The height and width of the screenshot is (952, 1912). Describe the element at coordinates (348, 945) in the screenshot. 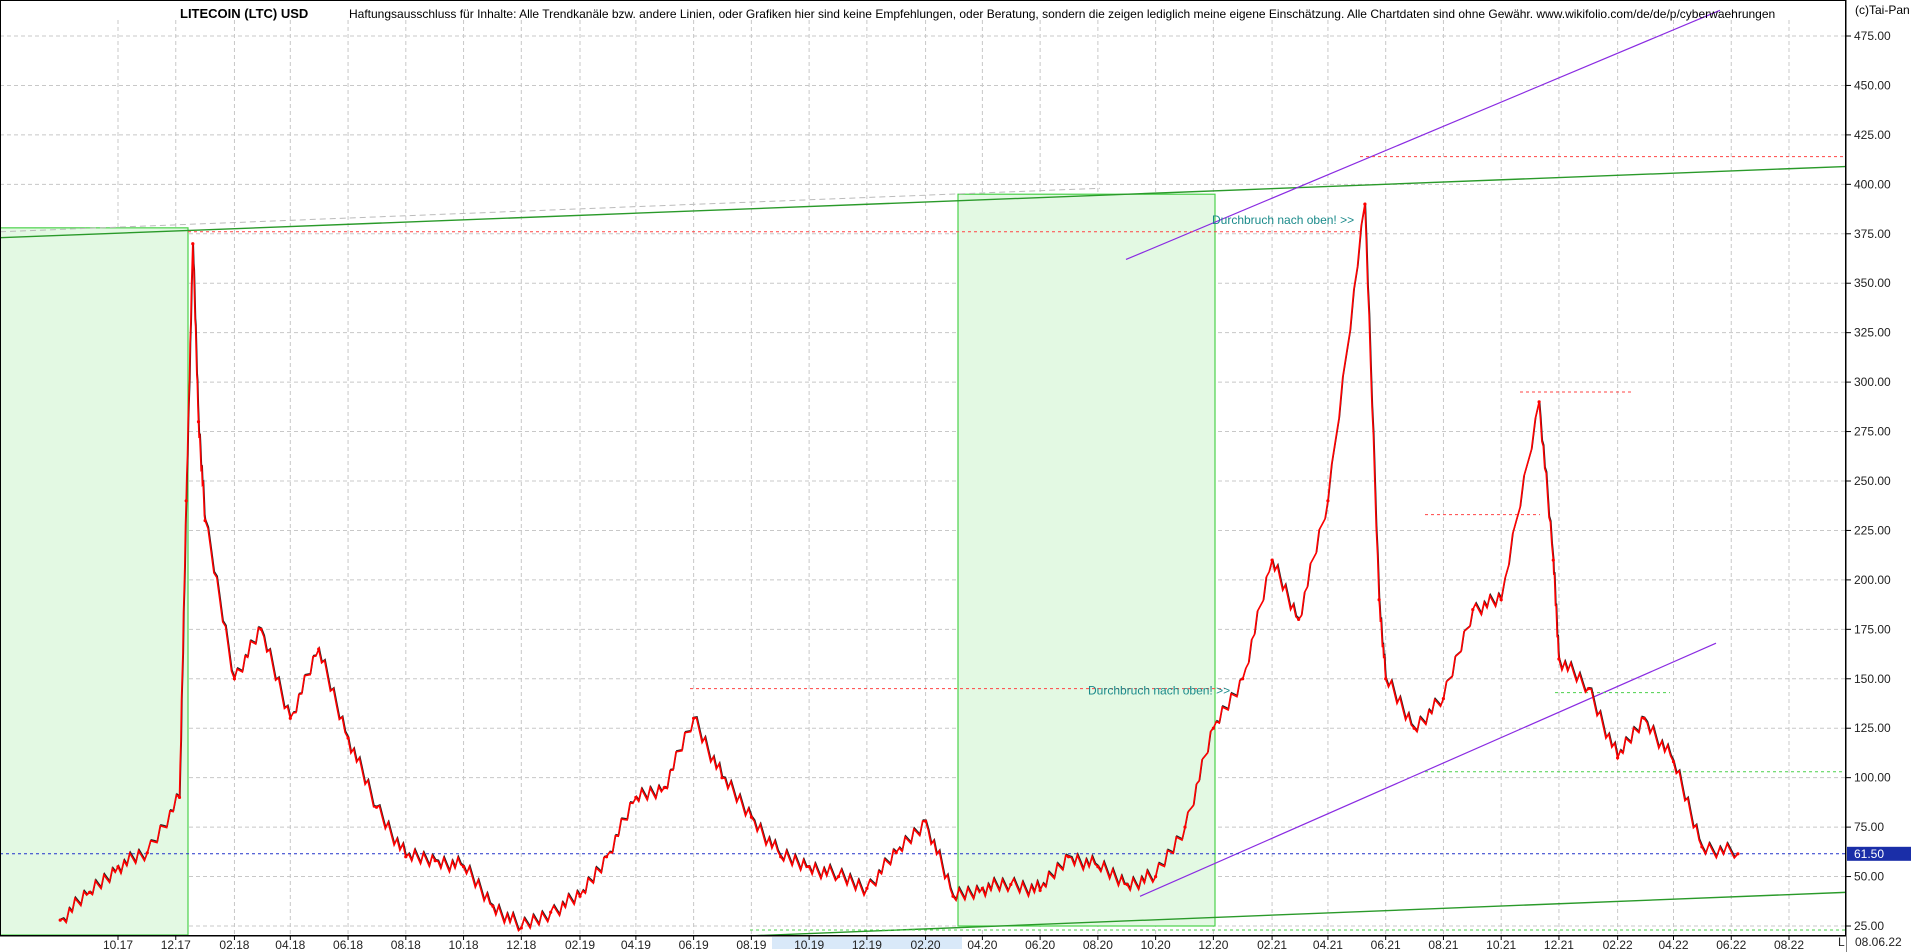

I see `x-tick-label: 06.18` at that location.